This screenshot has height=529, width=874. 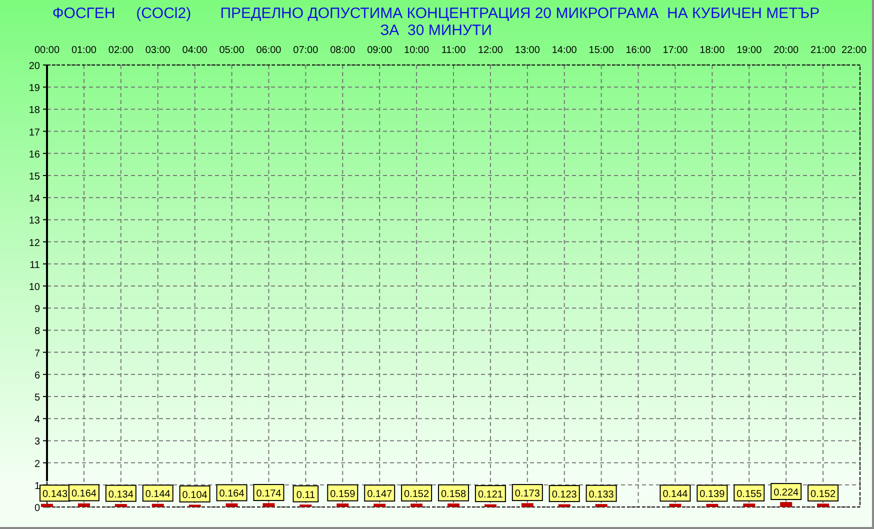 I want to click on x-tick-label: 06:00, so click(x=269, y=50).